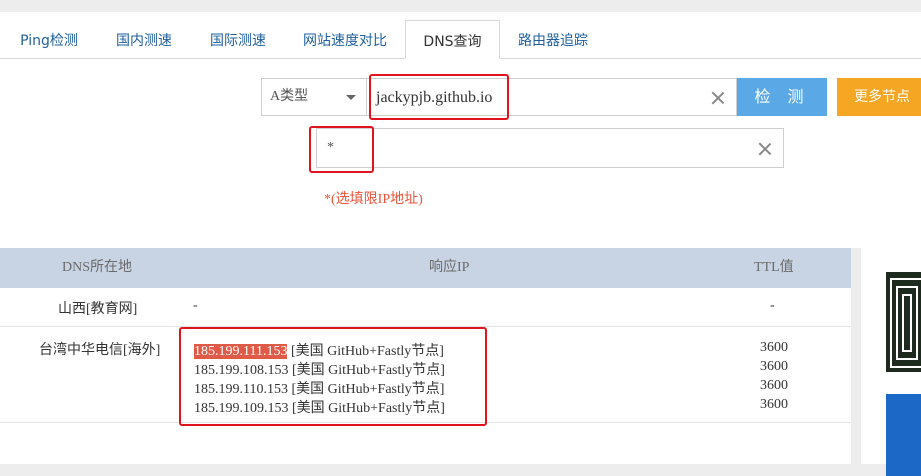 This screenshot has height=476, width=921. Describe the element at coordinates (241, 370) in the screenshot. I see `ip-address: 185.199.108.153` at that location.